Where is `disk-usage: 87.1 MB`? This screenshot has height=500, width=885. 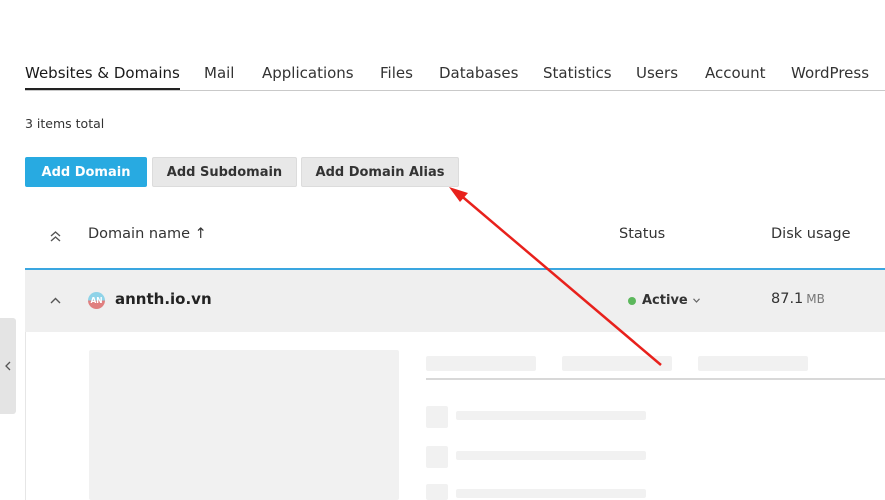
disk-usage: 87.1 MB is located at coordinates (798, 299).